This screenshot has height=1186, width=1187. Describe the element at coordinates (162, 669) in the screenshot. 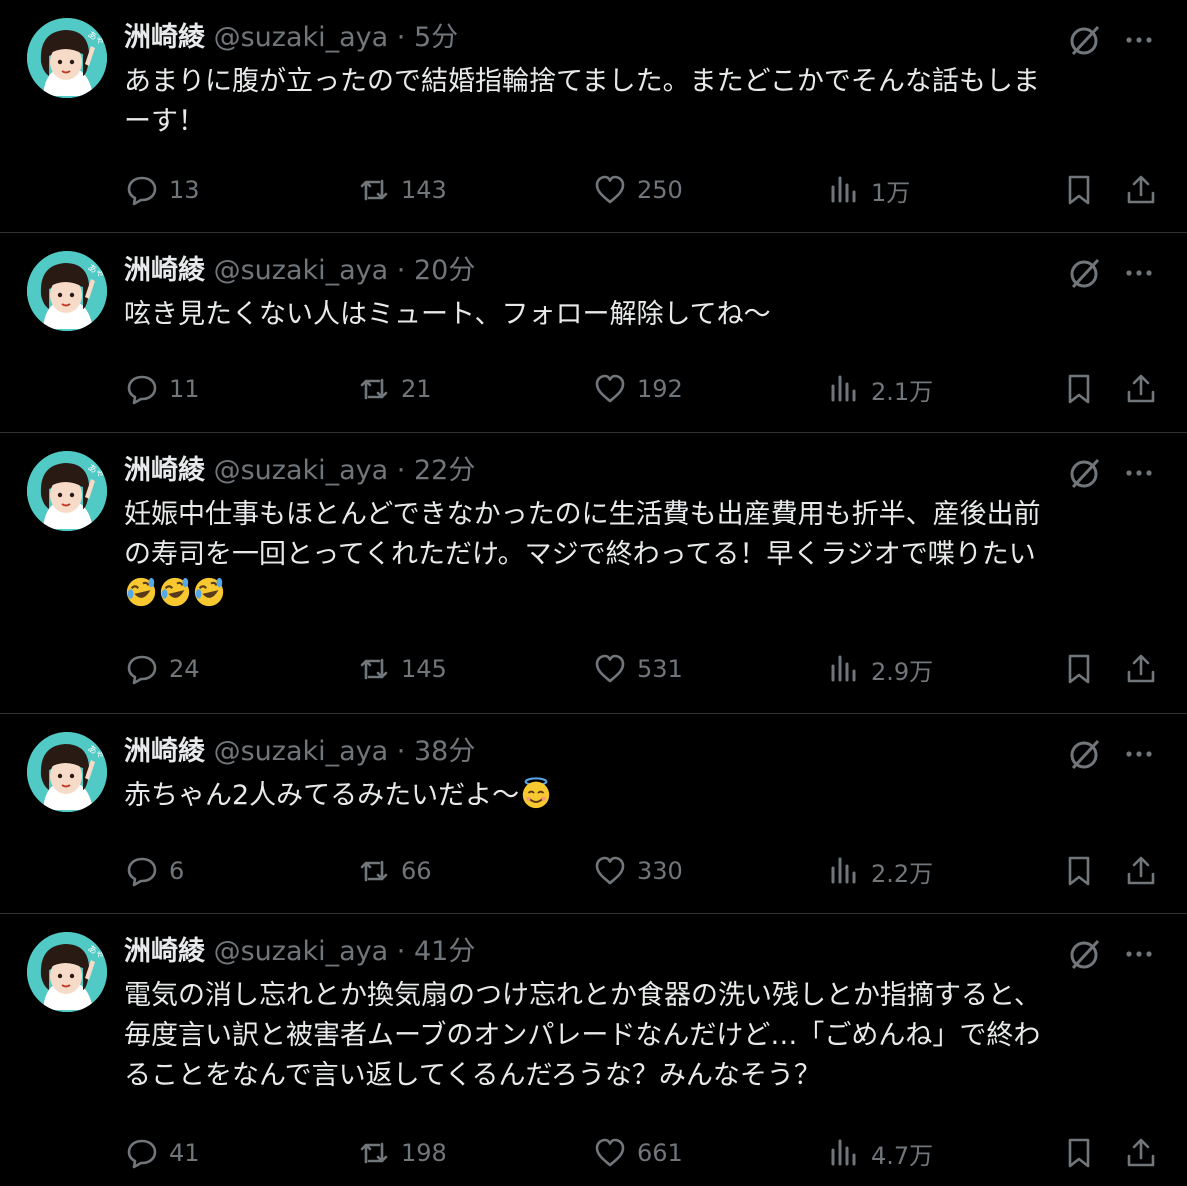

I see `reply-button: 24` at that location.